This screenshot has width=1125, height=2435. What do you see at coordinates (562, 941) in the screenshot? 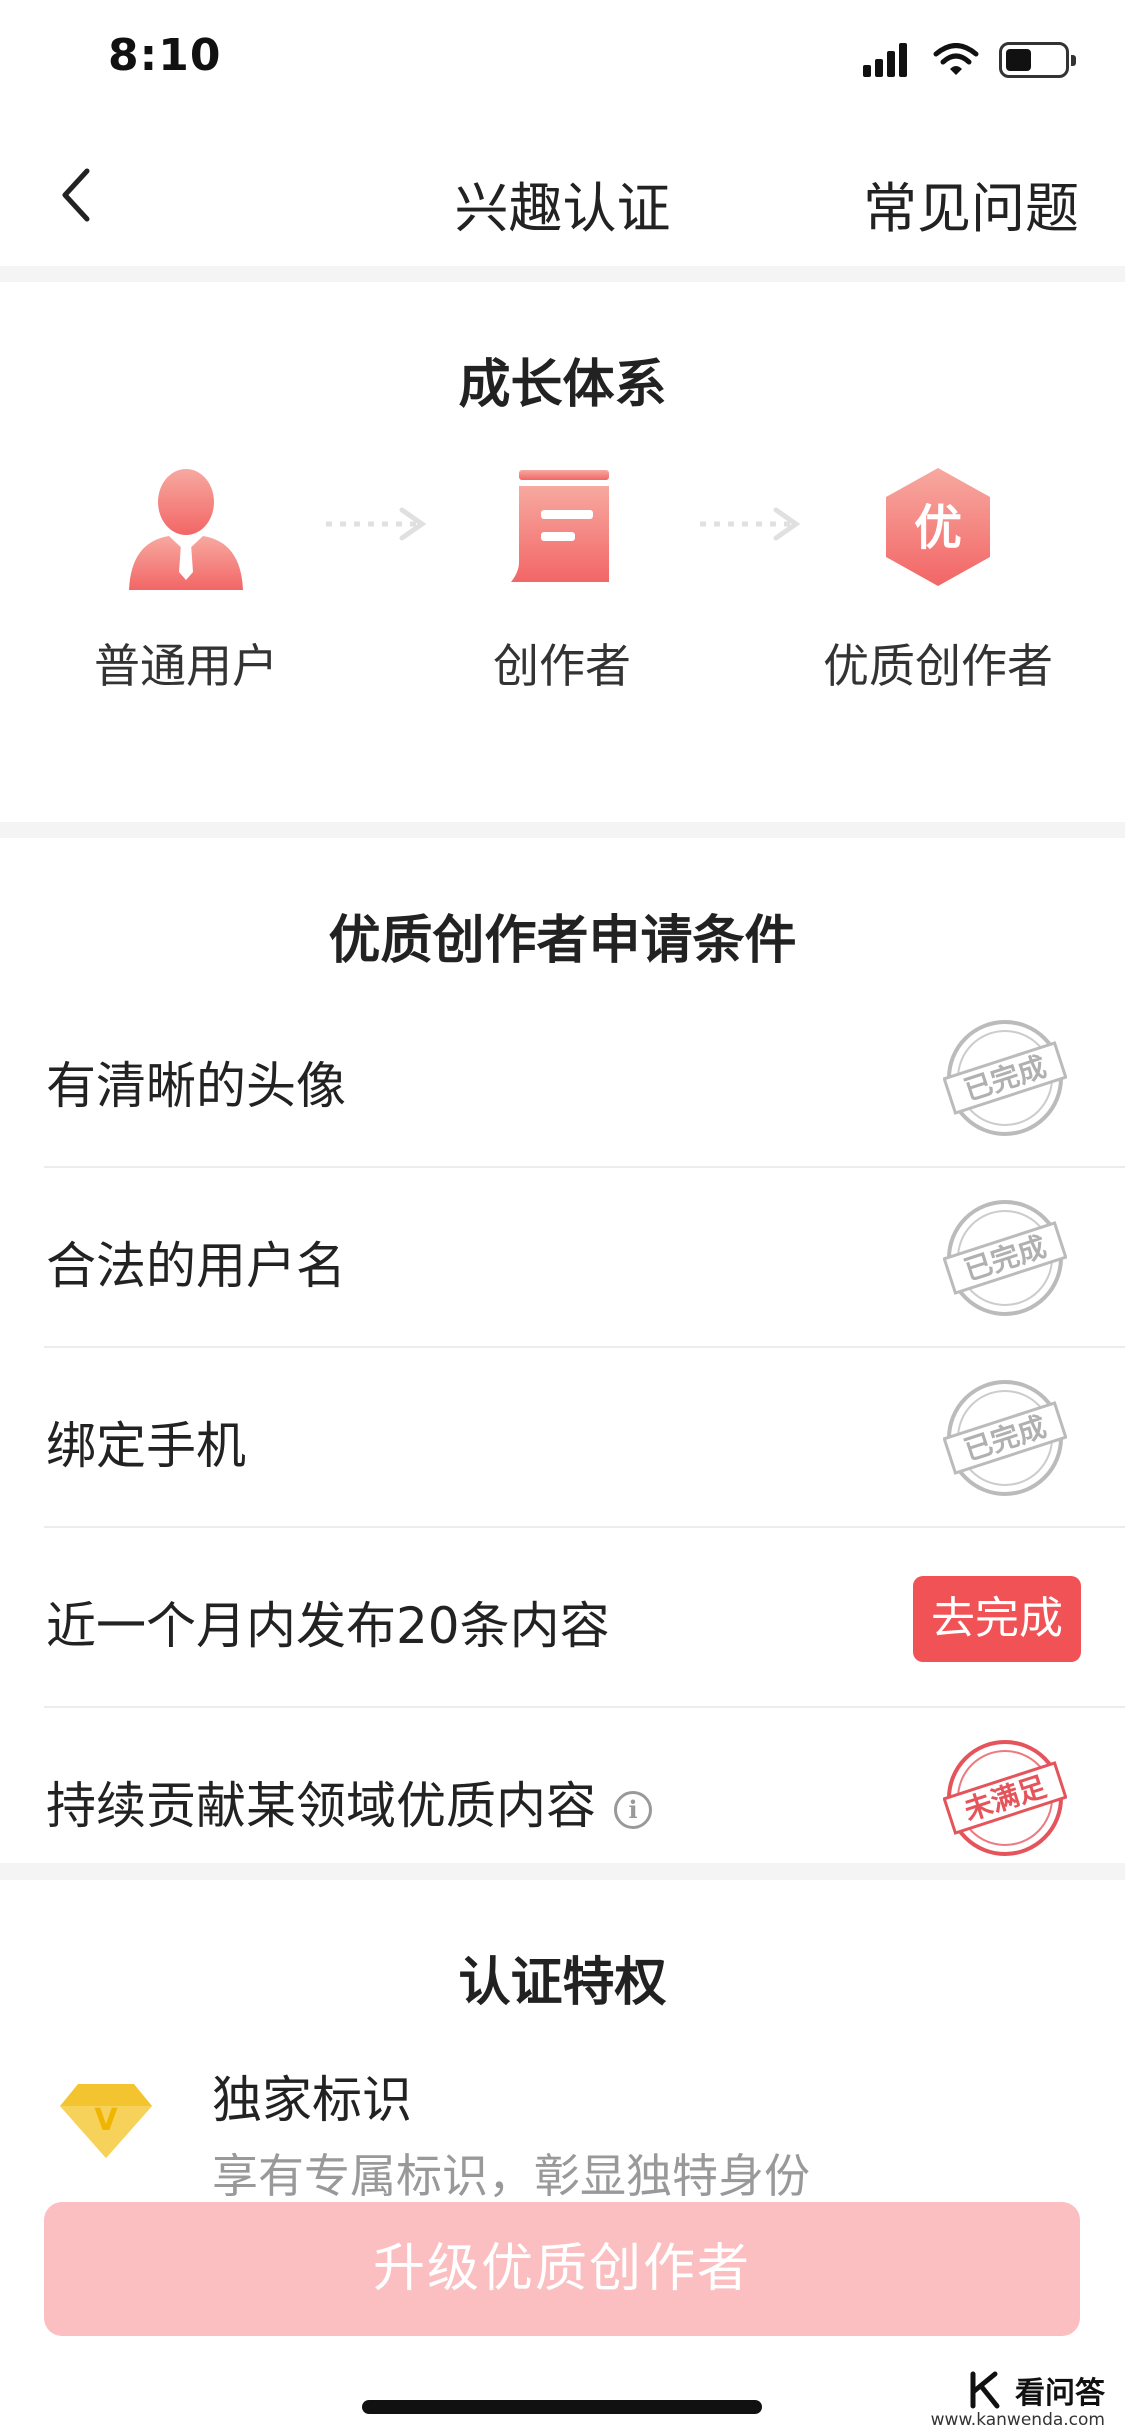
I see `requirements-title: 优质创作者申请条件` at bounding box center [562, 941].